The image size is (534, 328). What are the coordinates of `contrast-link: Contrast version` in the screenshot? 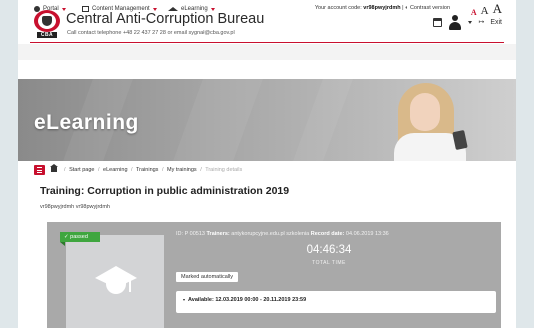 It's located at (430, 8).